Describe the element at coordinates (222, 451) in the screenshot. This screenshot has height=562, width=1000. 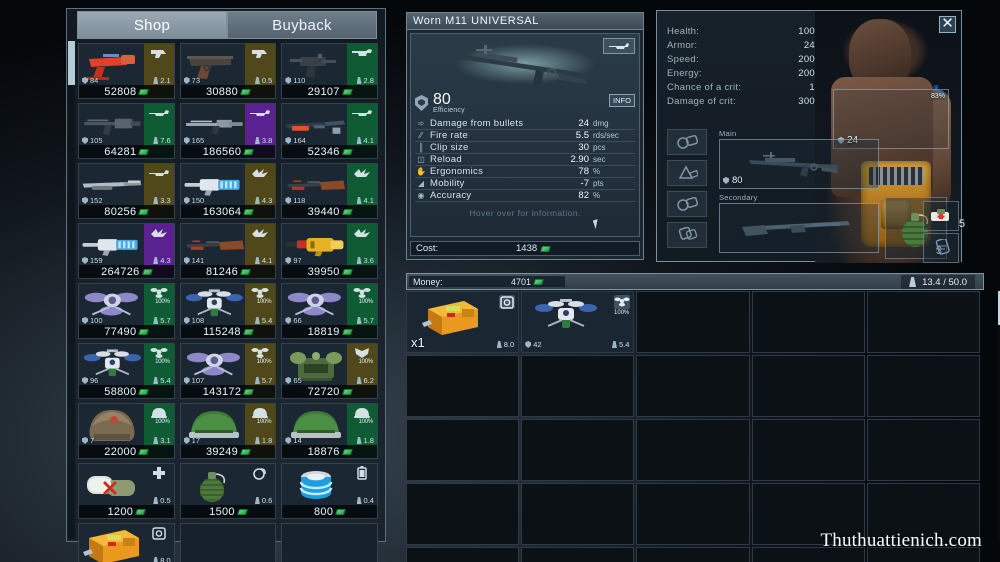
I see `item-price: 39249` at that location.